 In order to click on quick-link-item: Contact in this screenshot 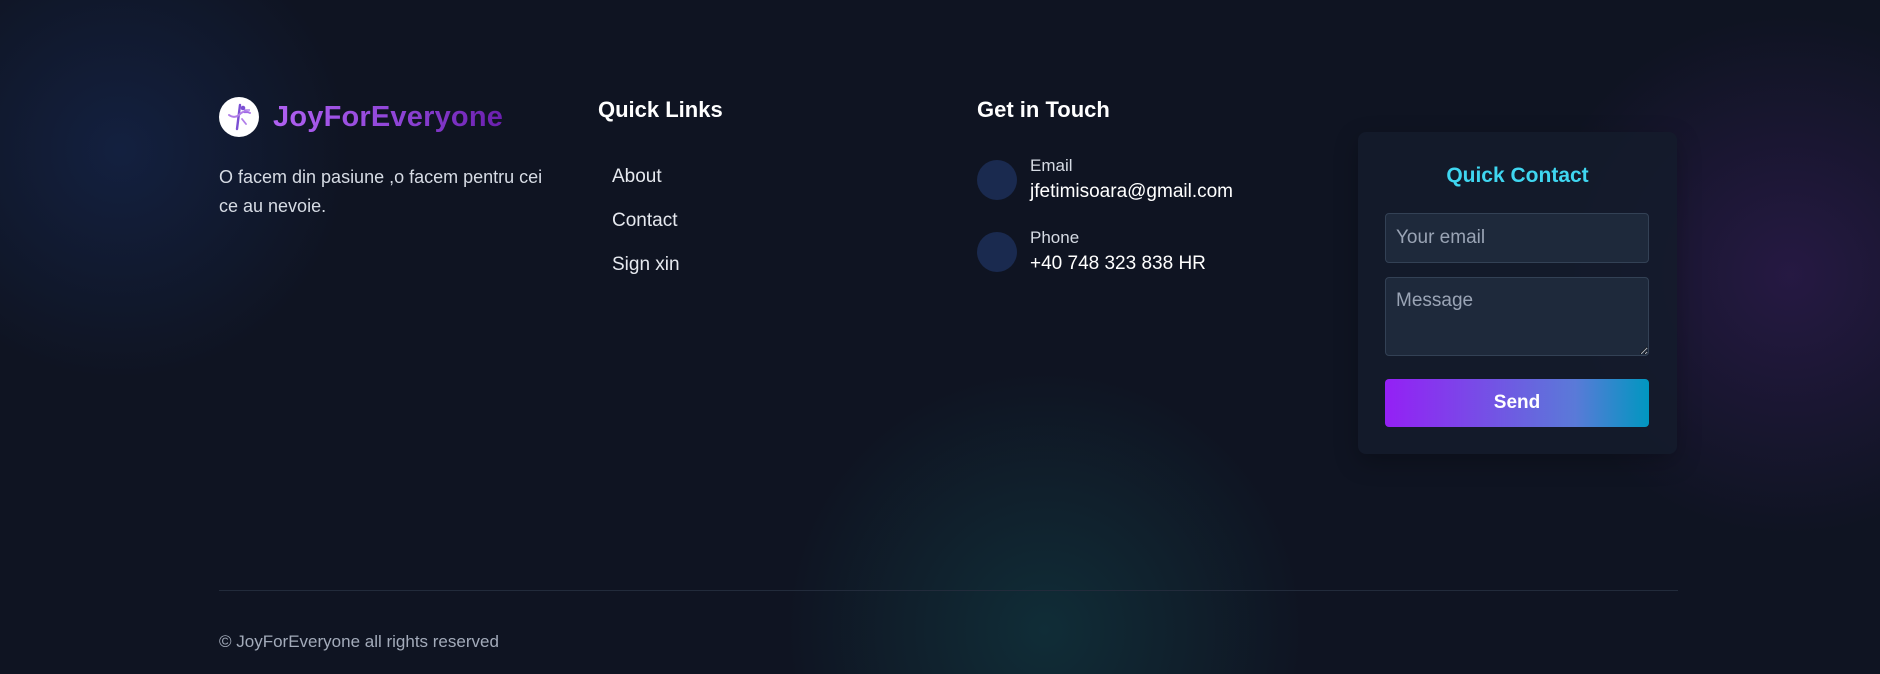, I will do `click(646, 221)`.